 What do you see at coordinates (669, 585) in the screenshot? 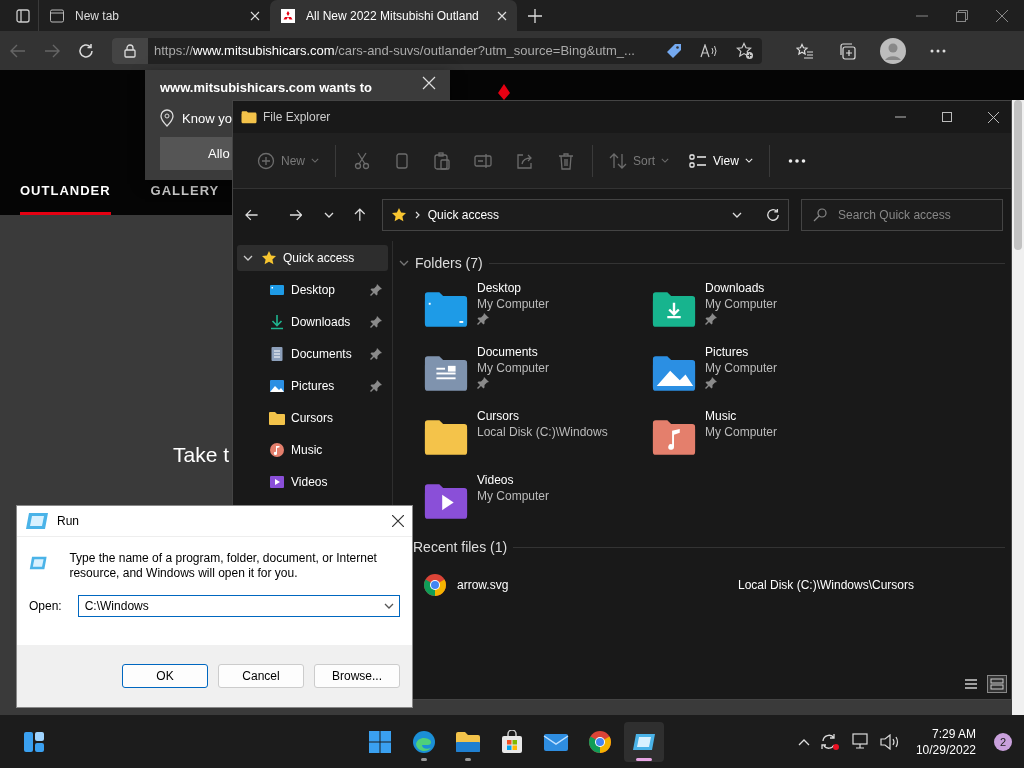
I see `recent-file-row: arrow.svg Local Disk (C:)\Windows\Cursors` at bounding box center [669, 585].